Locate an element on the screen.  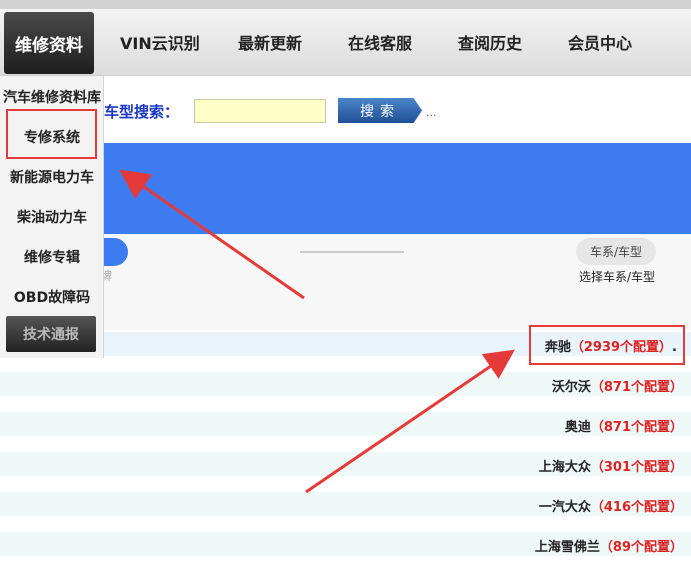
brand-name: 奥迪 is located at coordinates (577, 427).